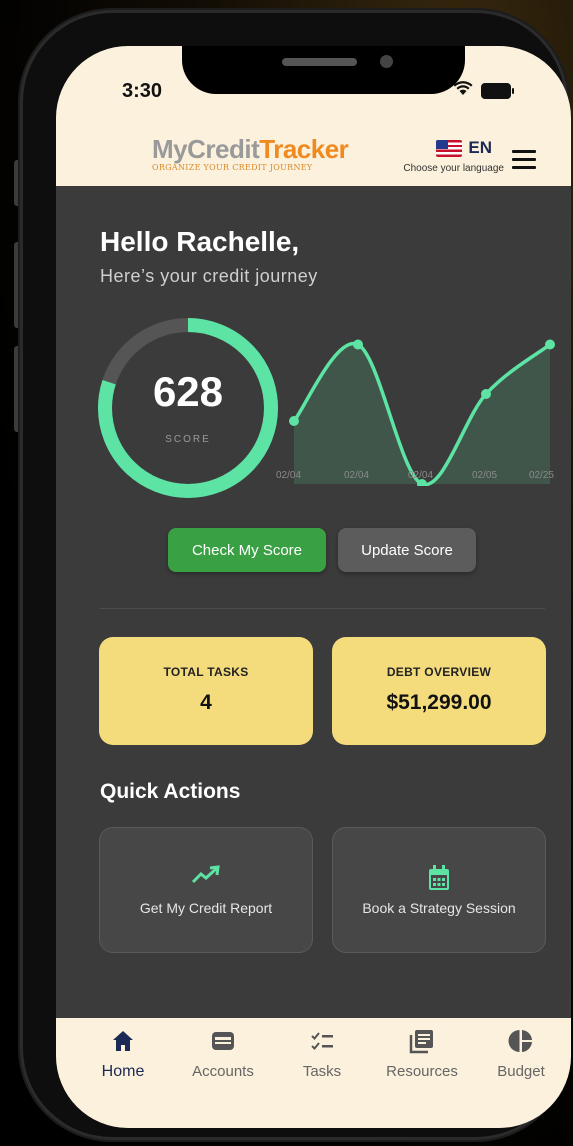 The width and height of the screenshot is (573, 1146). Describe the element at coordinates (200, 241) in the screenshot. I see `greeting-title: Hello Rachelle,` at that location.